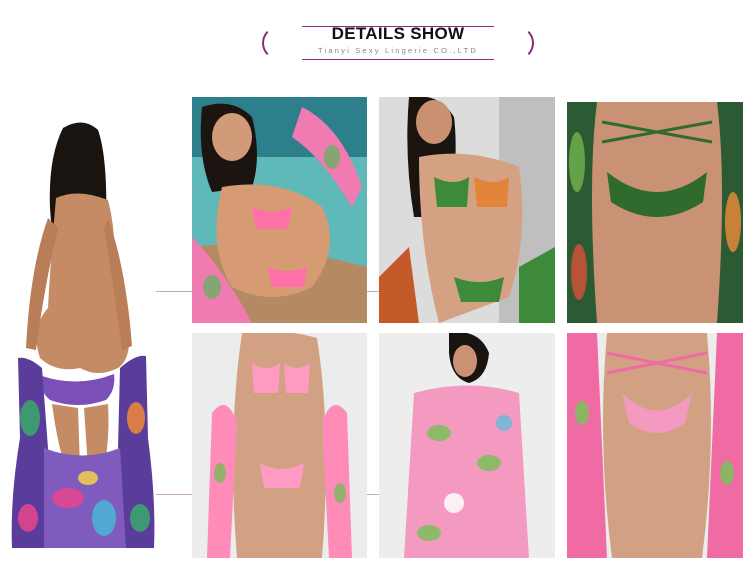 Image resolution: width=750 pixels, height=566 pixels. I want to click on waist-tie-detail-photo, so click(655, 212).